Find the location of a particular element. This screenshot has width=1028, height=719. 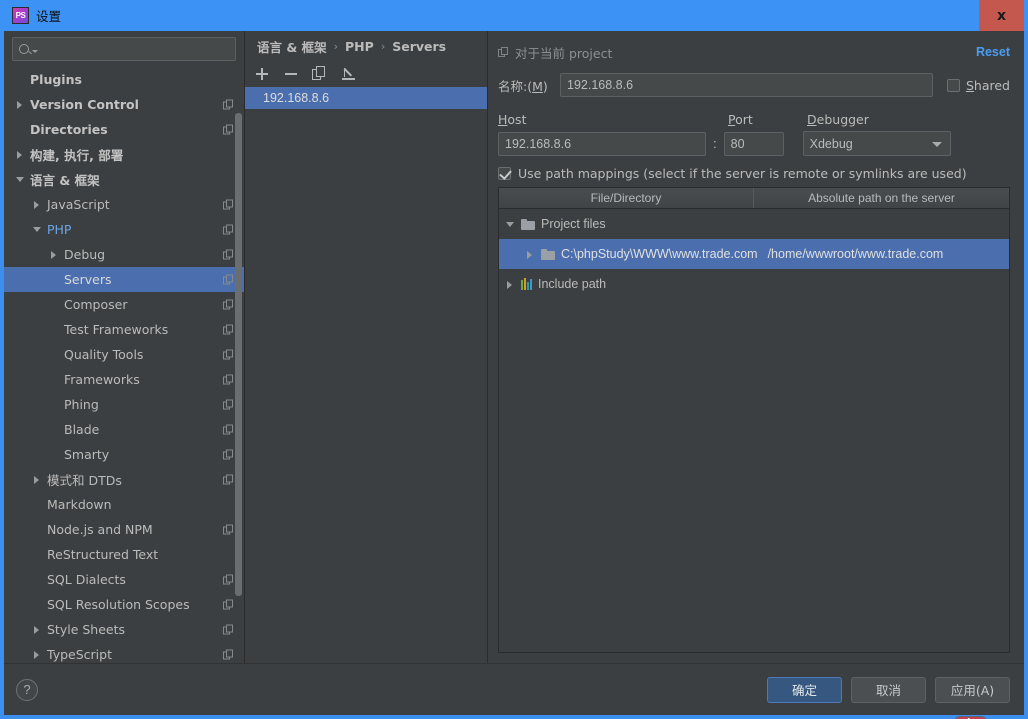

close-button: x is located at coordinates (1001, 15).